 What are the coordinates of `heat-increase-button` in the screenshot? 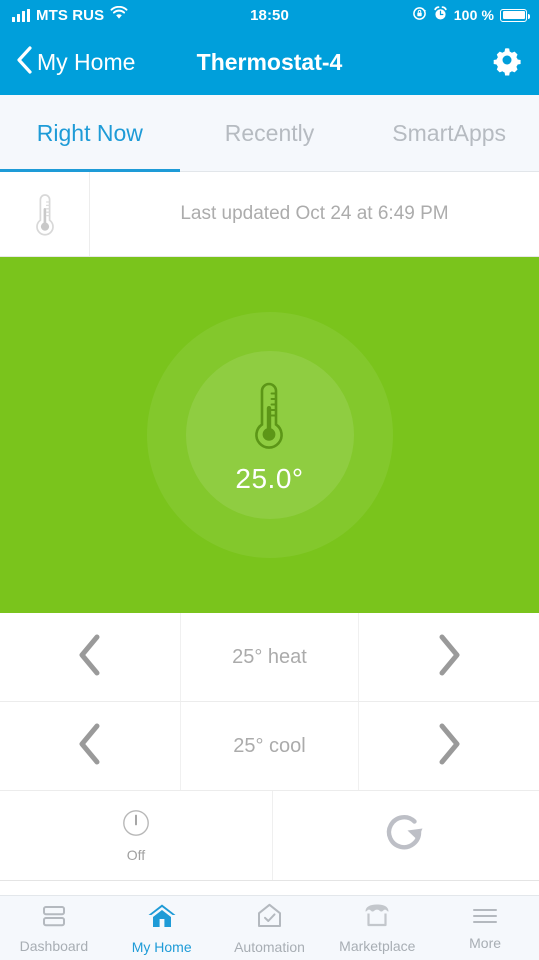 It's located at (448, 657).